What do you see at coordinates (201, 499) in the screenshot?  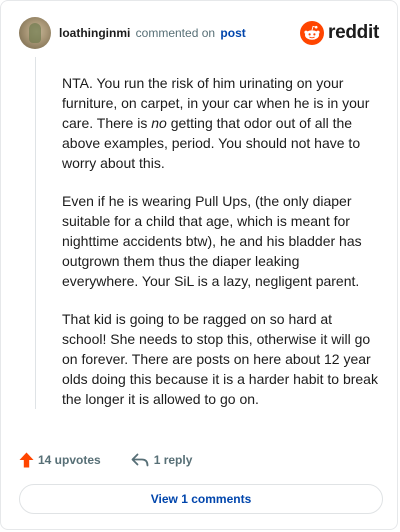 I see `view-comments-button: View 1 comments` at bounding box center [201, 499].